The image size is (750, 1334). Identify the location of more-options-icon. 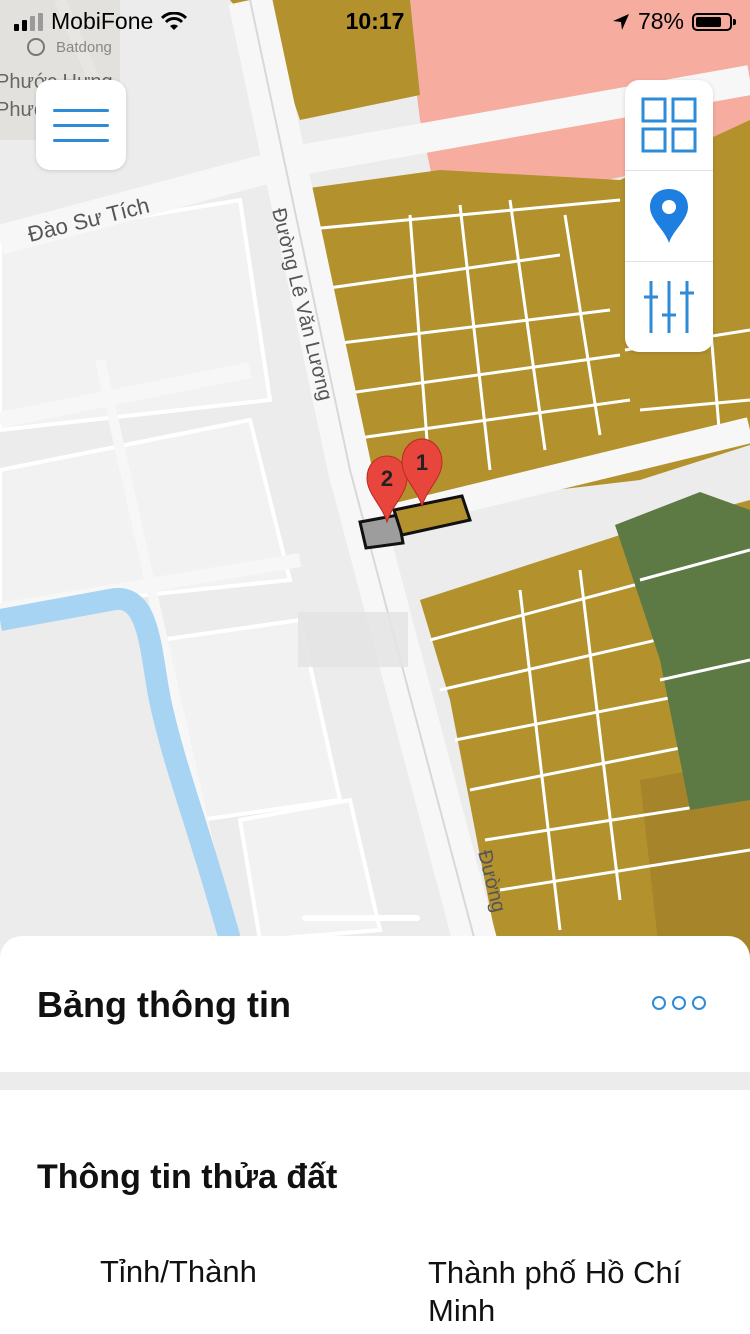
(679, 1003).